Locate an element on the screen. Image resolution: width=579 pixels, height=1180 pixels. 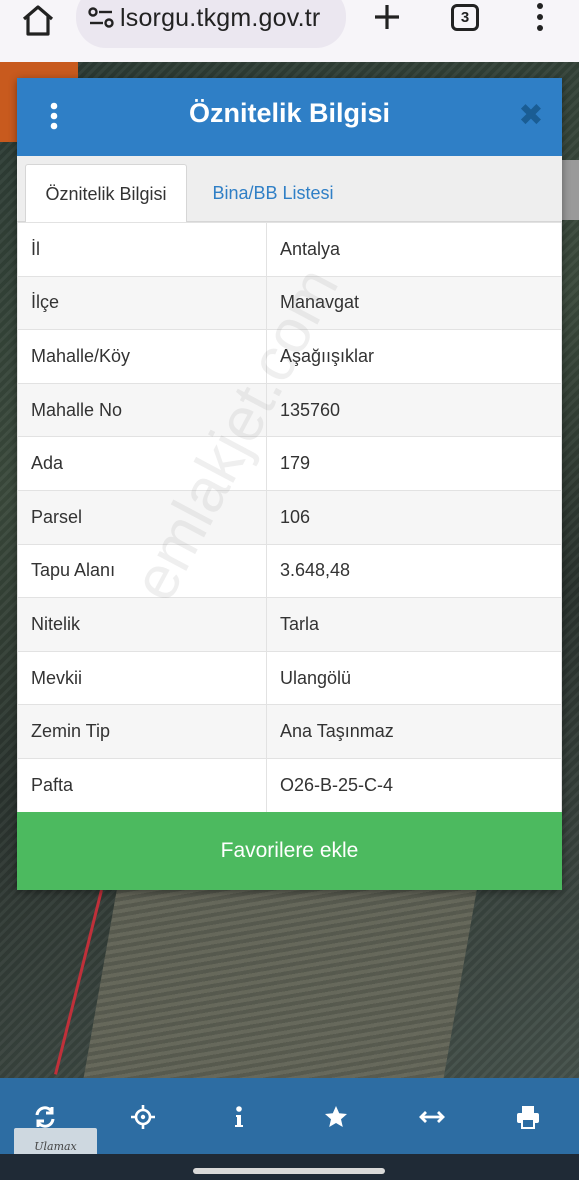
table-row: Mevkii Ulangölü is located at coordinates (289, 678).